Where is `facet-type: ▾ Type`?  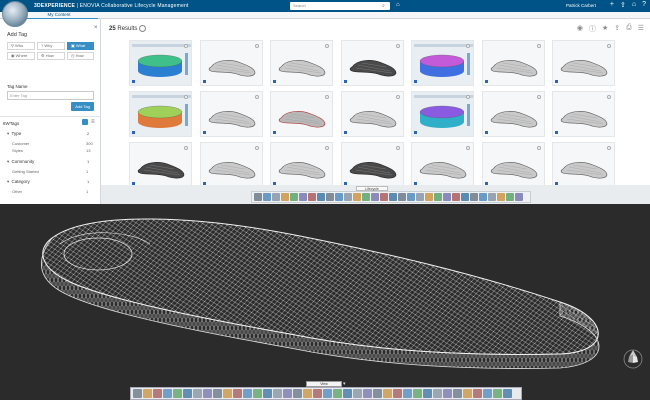 facet-type: ▾ Type is located at coordinates (14, 134).